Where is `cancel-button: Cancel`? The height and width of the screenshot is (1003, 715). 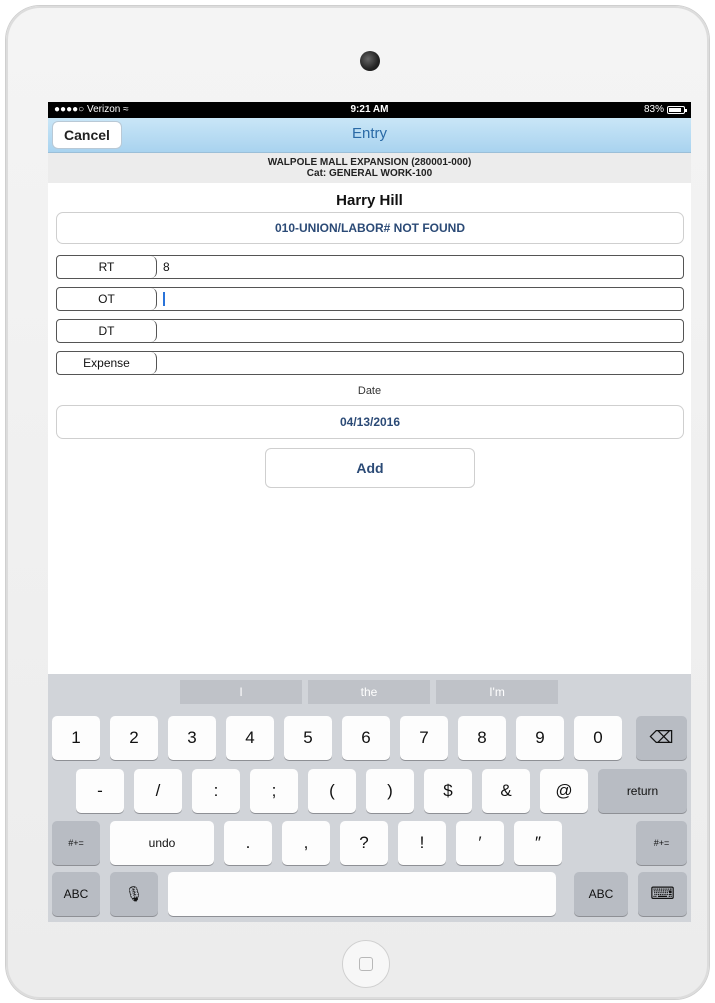 cancel-button: Cancel is located at coordinates (87, 135).